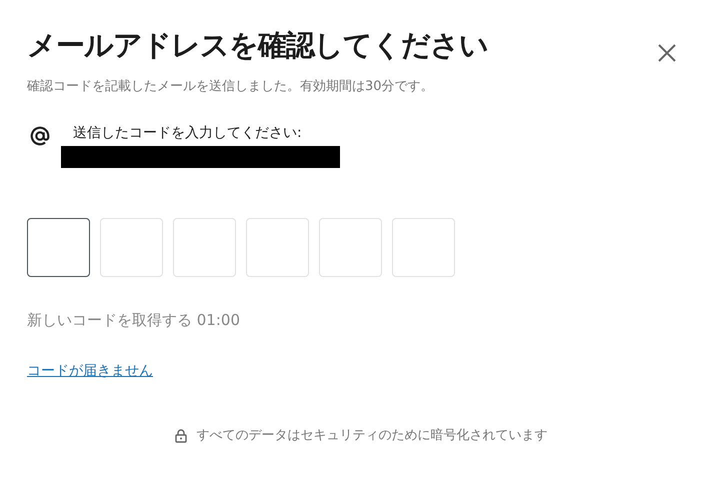 The image size is (722, 477). Describe the element at coordinates (257, 45) in the screenshot. I see `dialog-title: メールアドレスを確認してください` at that location.